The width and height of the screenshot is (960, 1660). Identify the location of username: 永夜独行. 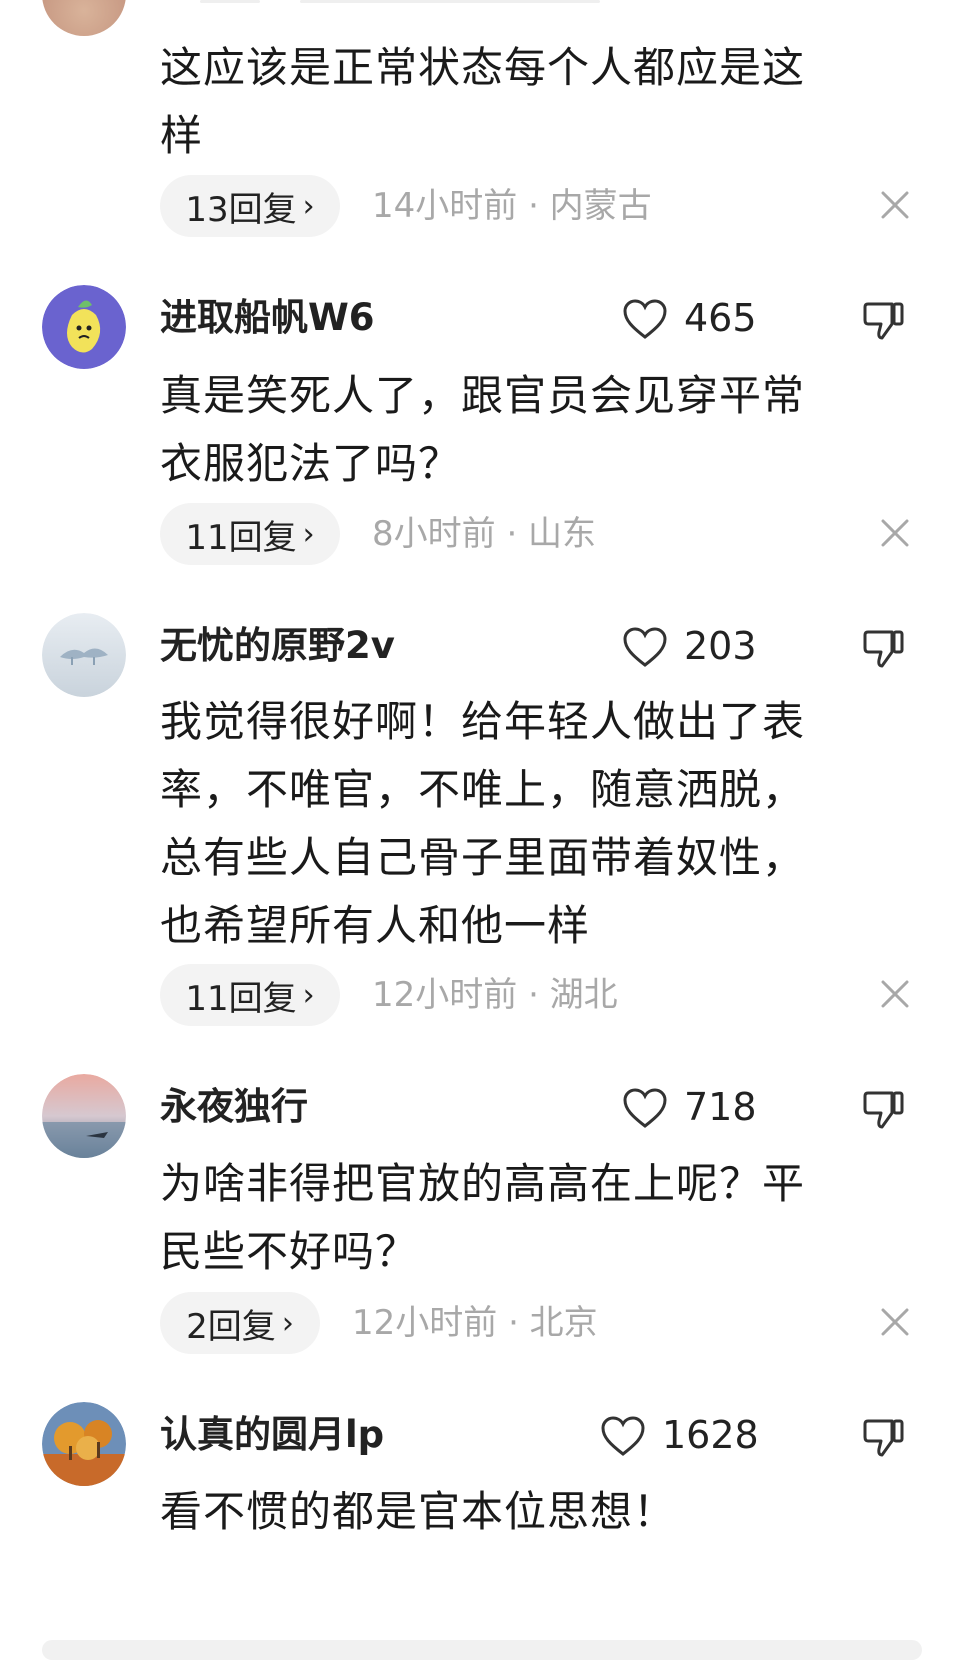
(234, 1107).